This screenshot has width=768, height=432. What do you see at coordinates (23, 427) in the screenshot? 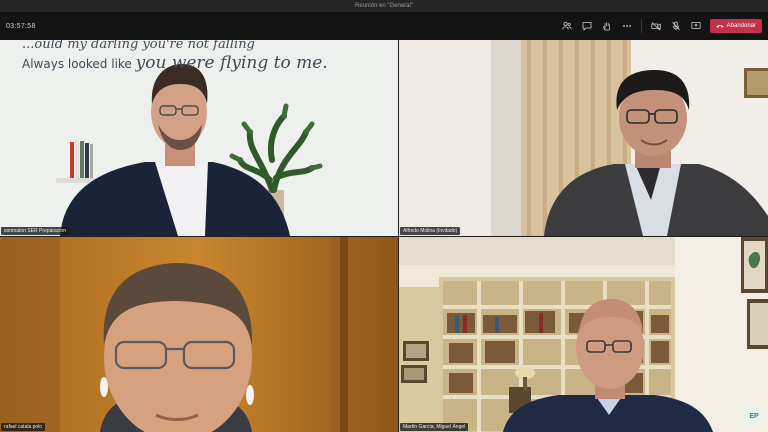
I see `participant-name: rafael catala polo` at bounding box center [23, 427].